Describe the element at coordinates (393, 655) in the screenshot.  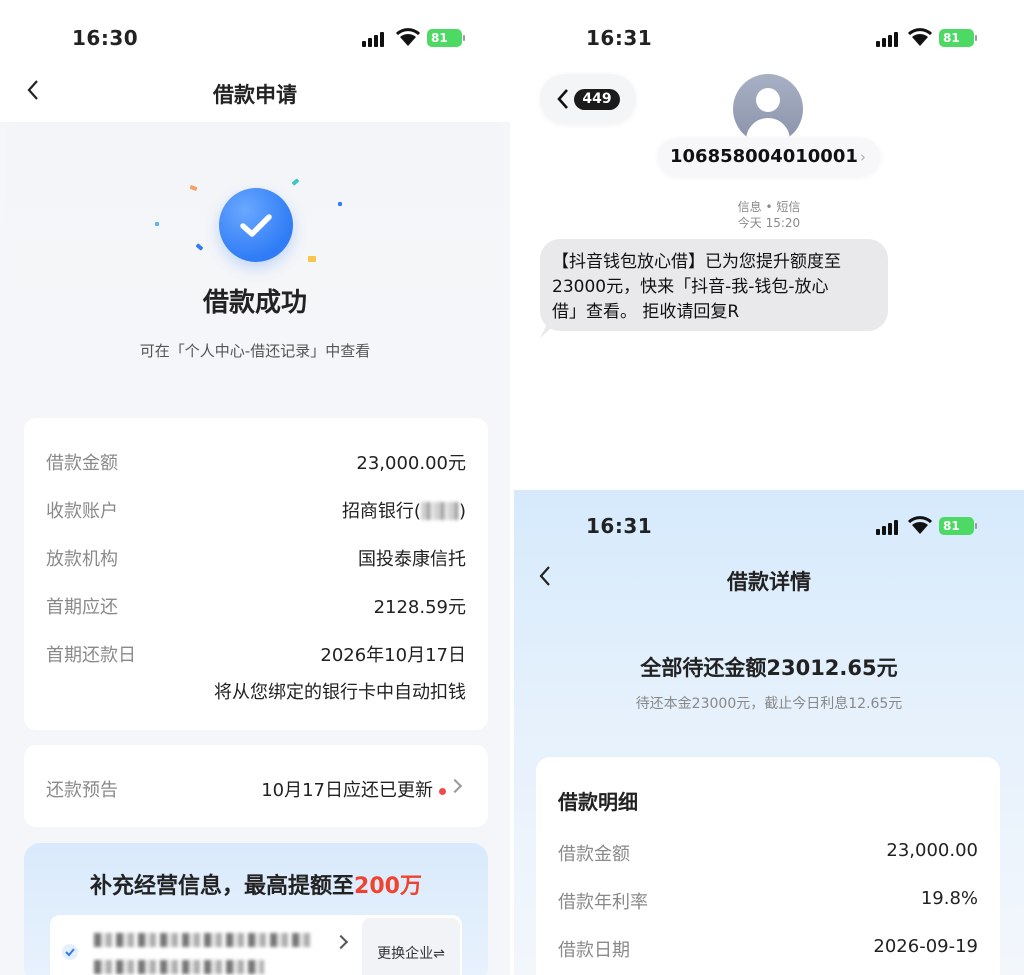
I see `row-value-first-due-date: 2026年10月17日` at that location.